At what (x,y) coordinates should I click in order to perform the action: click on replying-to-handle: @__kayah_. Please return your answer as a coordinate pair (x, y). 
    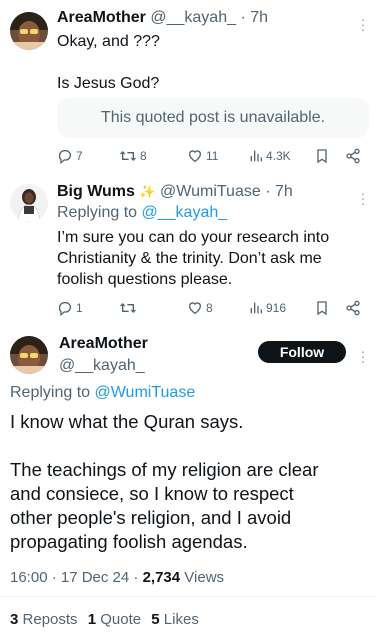
    Looking at the image, I should click on (185, 212).